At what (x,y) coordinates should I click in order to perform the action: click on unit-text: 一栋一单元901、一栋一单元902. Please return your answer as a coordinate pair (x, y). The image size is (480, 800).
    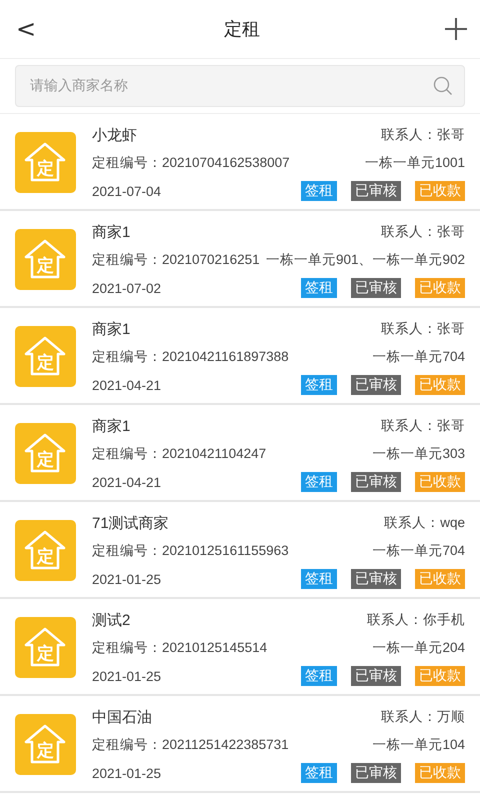
    Looking at the image, I should click on (365, 260).